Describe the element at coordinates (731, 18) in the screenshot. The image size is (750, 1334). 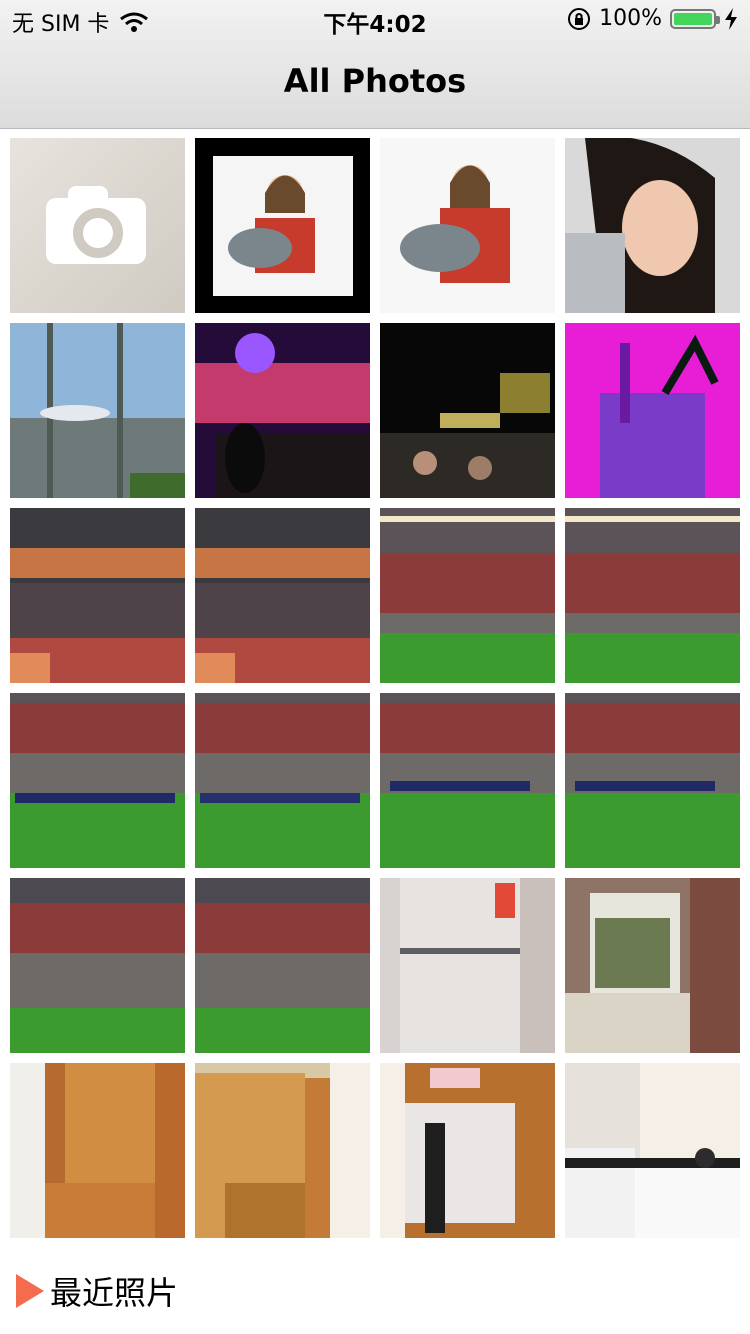
I see `charging-icon` at that location.